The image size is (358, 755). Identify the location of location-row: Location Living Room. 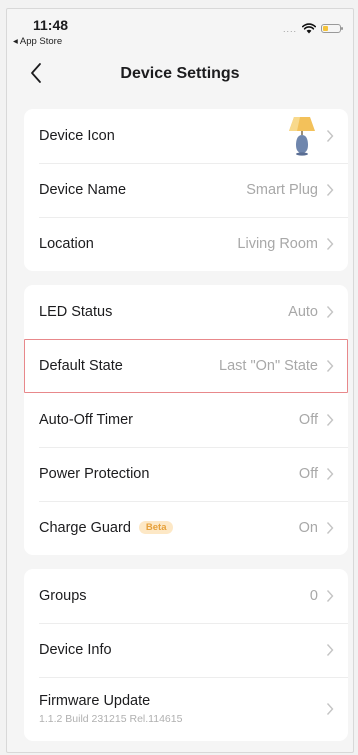
(186, 244).